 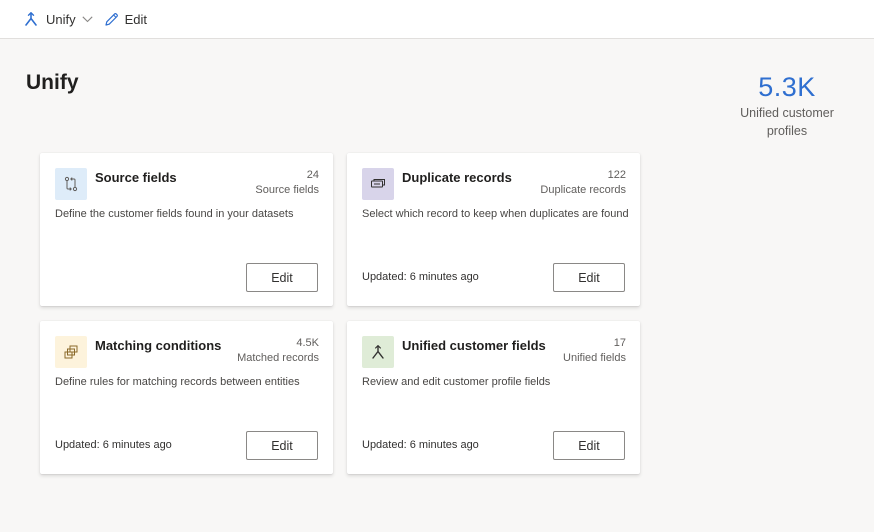 I want to click on source-fields-icon, so click(x=71, y=184).